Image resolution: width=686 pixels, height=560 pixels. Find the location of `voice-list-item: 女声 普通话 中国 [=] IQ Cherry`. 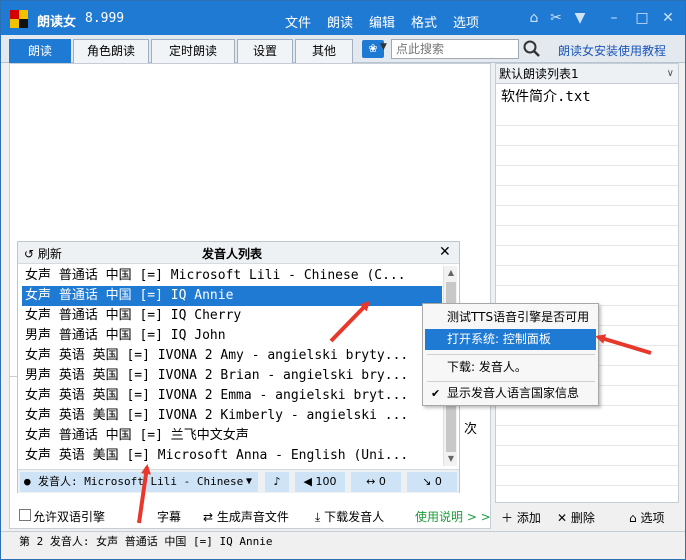

voice-list-item: 女声 普通话 中国 [=] IQ Cherry is located at coordinates (232, 316).